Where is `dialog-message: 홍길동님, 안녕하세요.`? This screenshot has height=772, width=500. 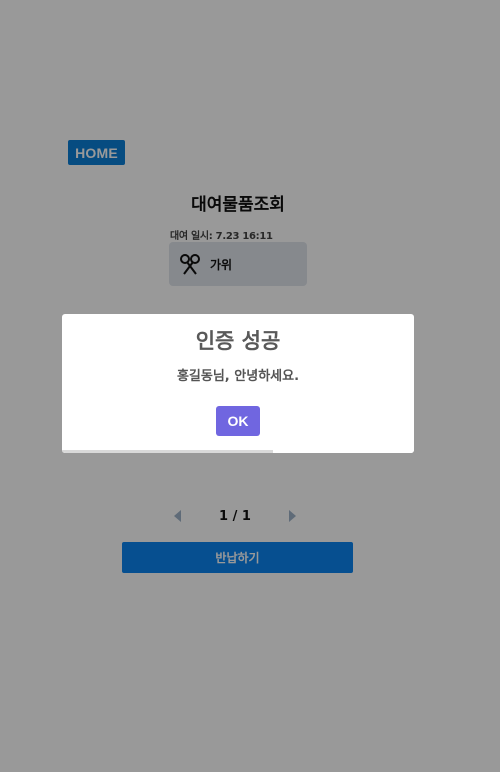
dialog-message: 홍길동님, 안녕하세요. is located at coordinates (238, 376).